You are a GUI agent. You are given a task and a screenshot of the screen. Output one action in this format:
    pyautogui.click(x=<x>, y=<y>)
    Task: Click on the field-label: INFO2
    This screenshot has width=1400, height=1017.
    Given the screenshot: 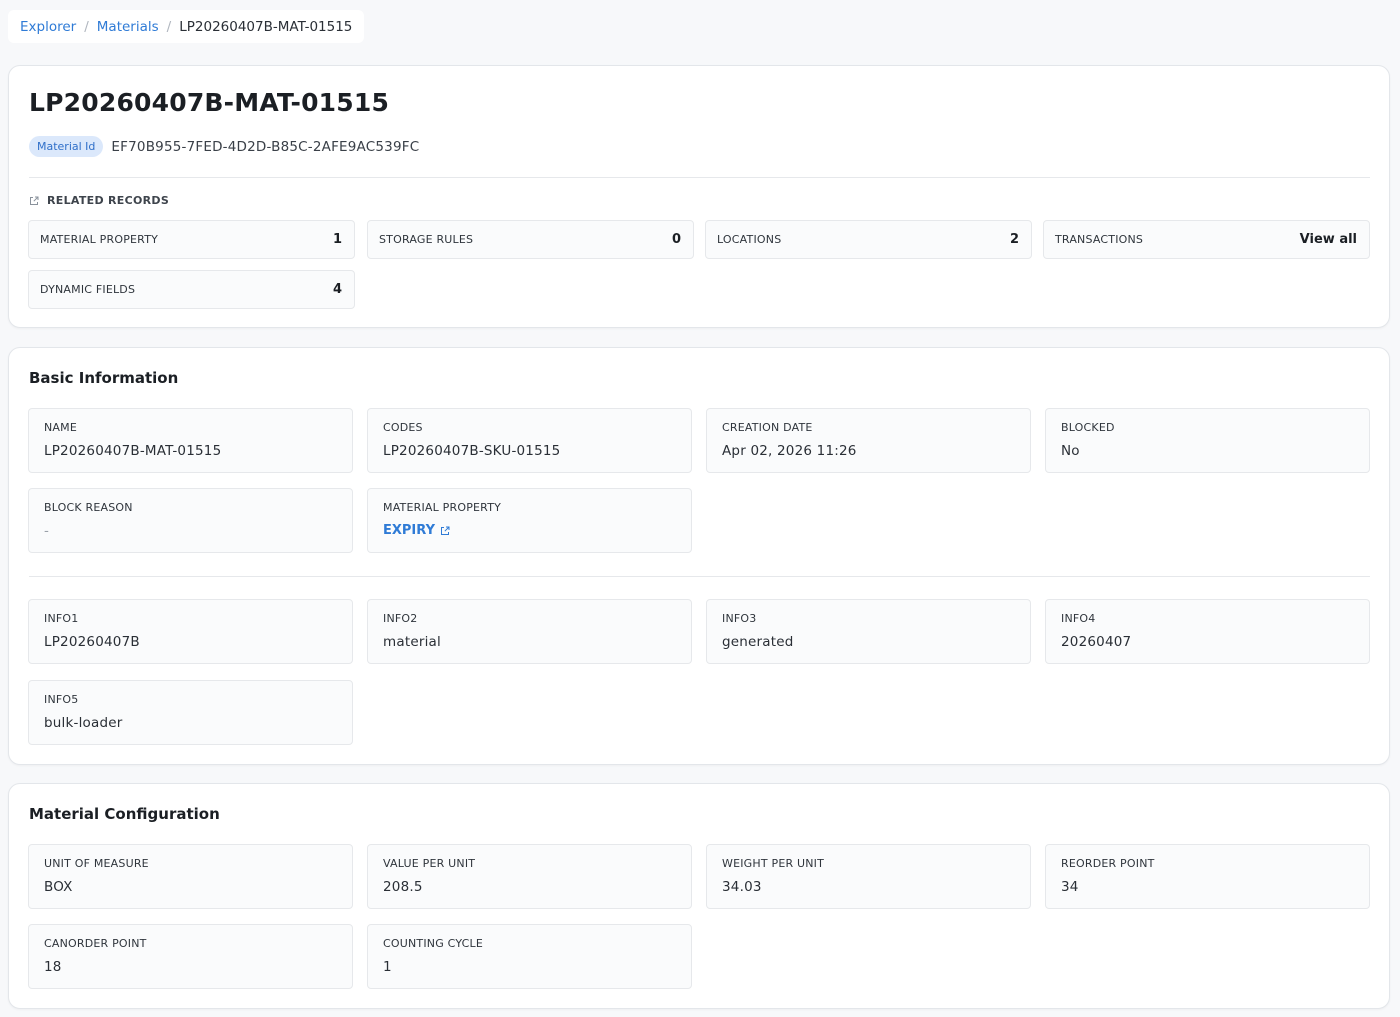 What is the action you would take?
    pyautogui.click(x=400, y=618)
    